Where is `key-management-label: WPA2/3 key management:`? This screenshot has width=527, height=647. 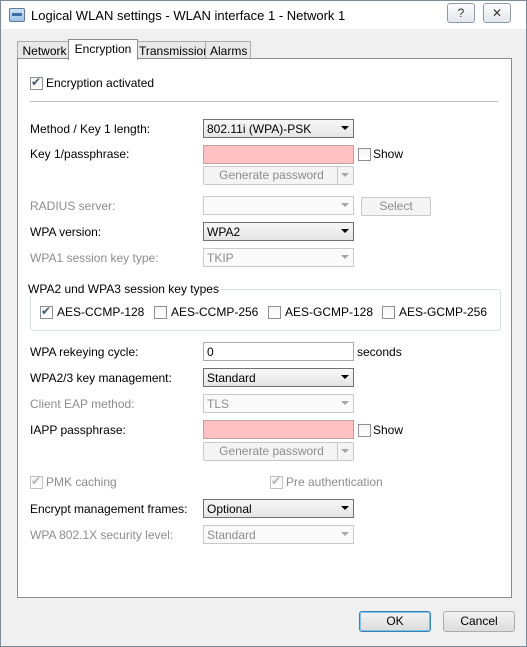
key-management-label: WPA2/3 key management: is located at coordinates (101, 378).